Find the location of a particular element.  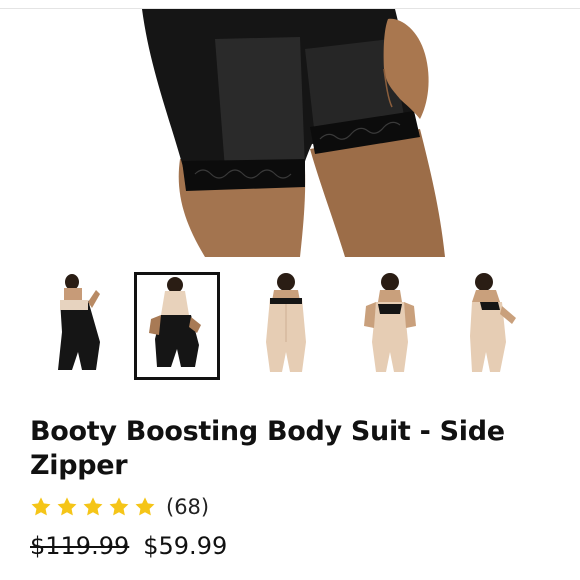

original-price: $119.99 is located at coordinates (80, 546).